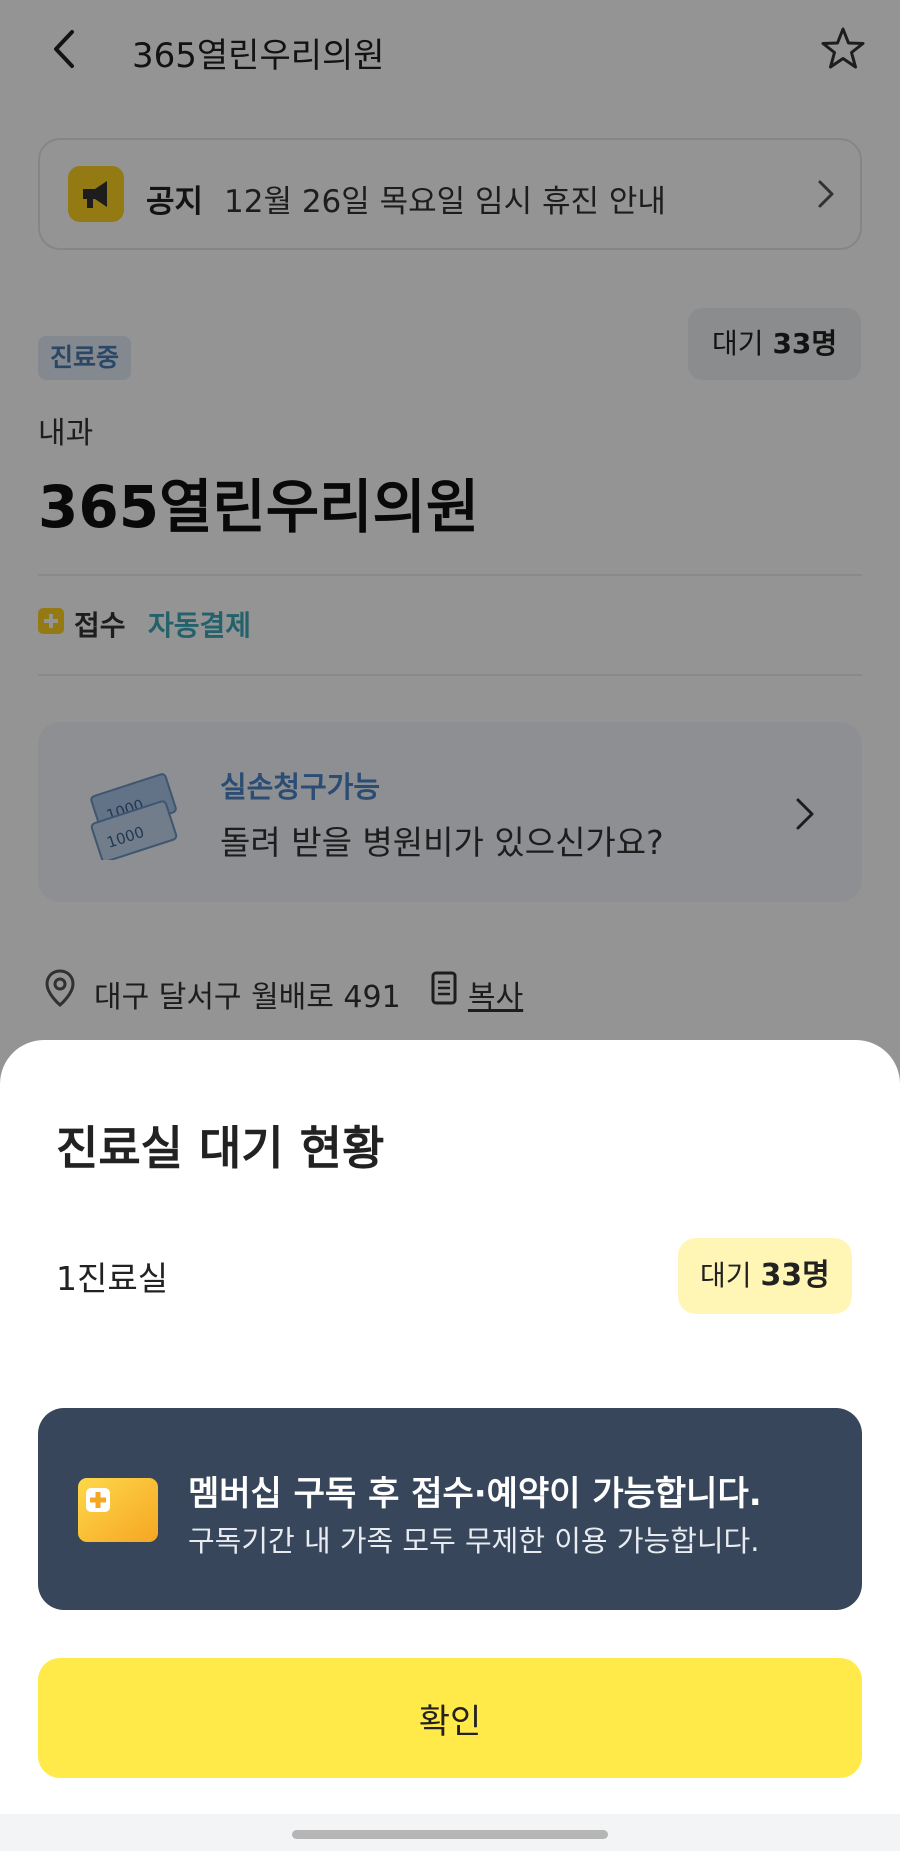 This screenshot has height=1851, width=900. What do you see at coordinates (474, 1541) in the screenshot?
I see `membership-subtitle: 구독기간 내 가족 모두 무제한 이용 가능합니다.` at bounding box center [474, 1541].